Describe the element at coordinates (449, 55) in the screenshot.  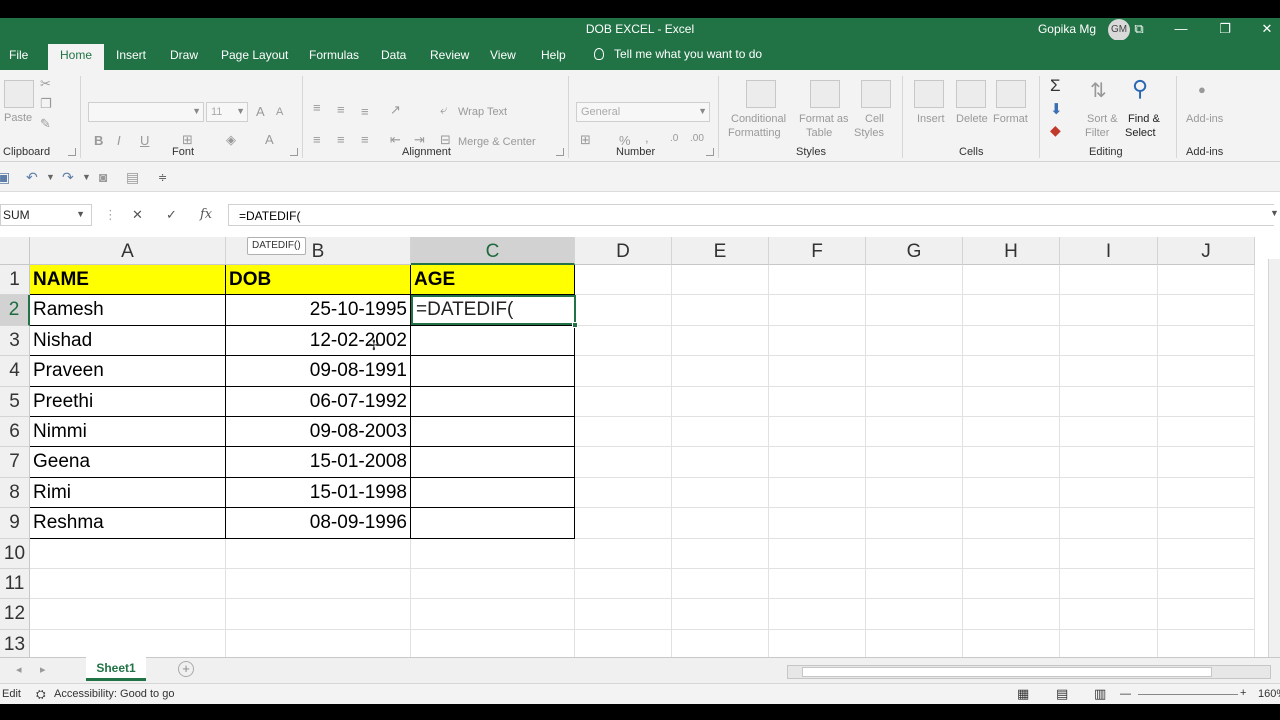
I see `tab-review: Review` at that location.